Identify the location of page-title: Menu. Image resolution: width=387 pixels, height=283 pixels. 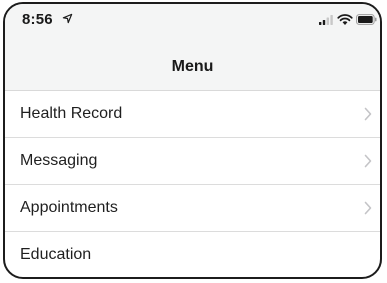
(192, 66).